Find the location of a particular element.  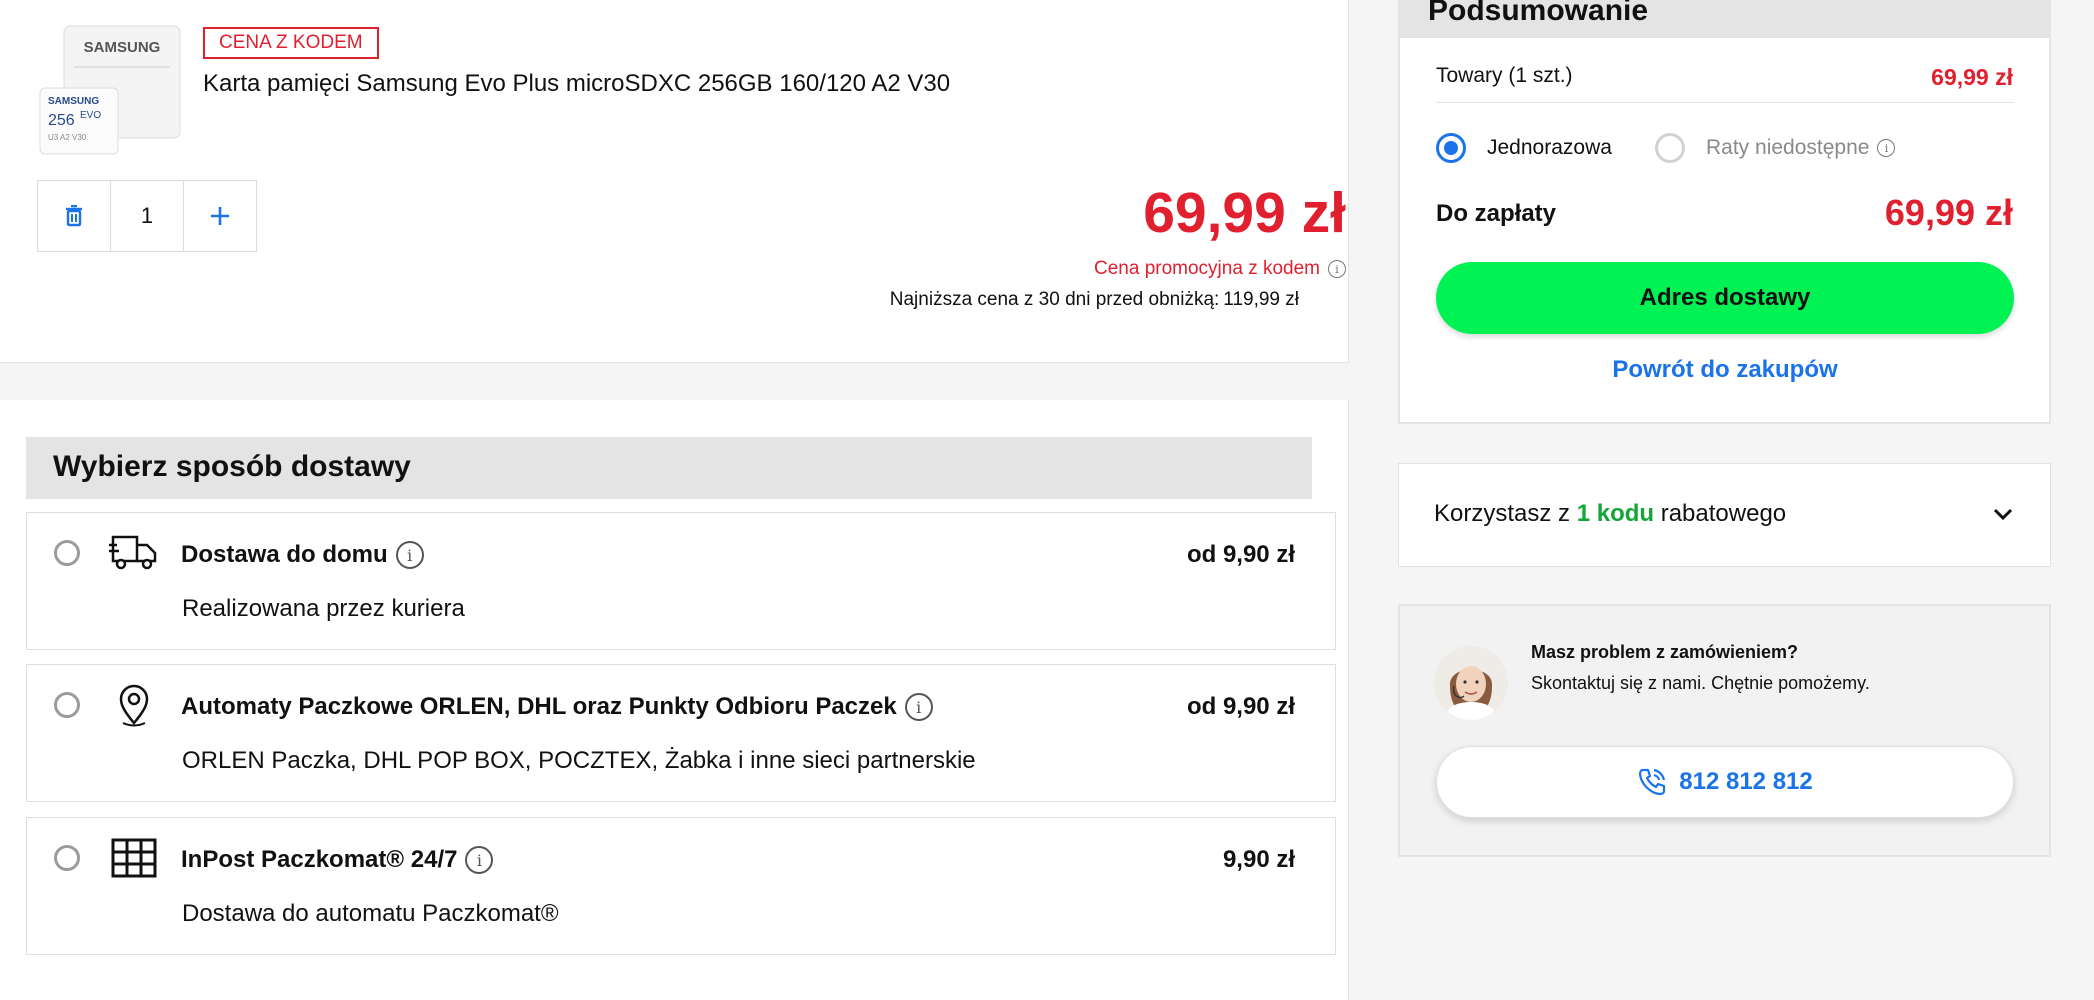

plus-icon is located at coordinates (220, 216).